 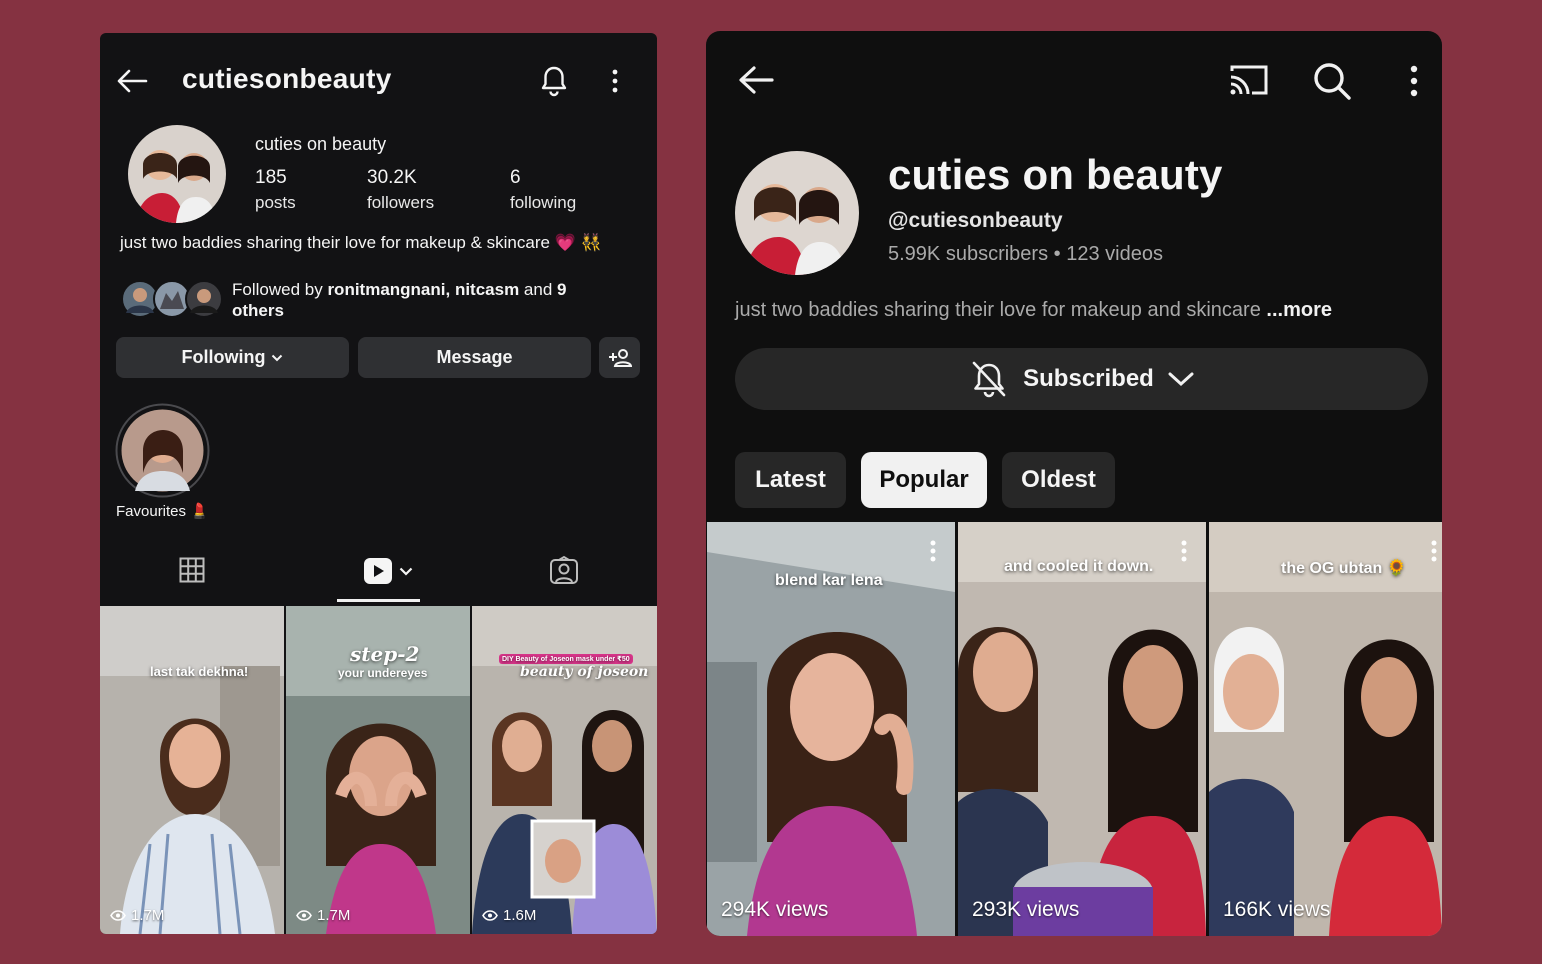 I want to click on add-user-button, so click(x=619, y=357).